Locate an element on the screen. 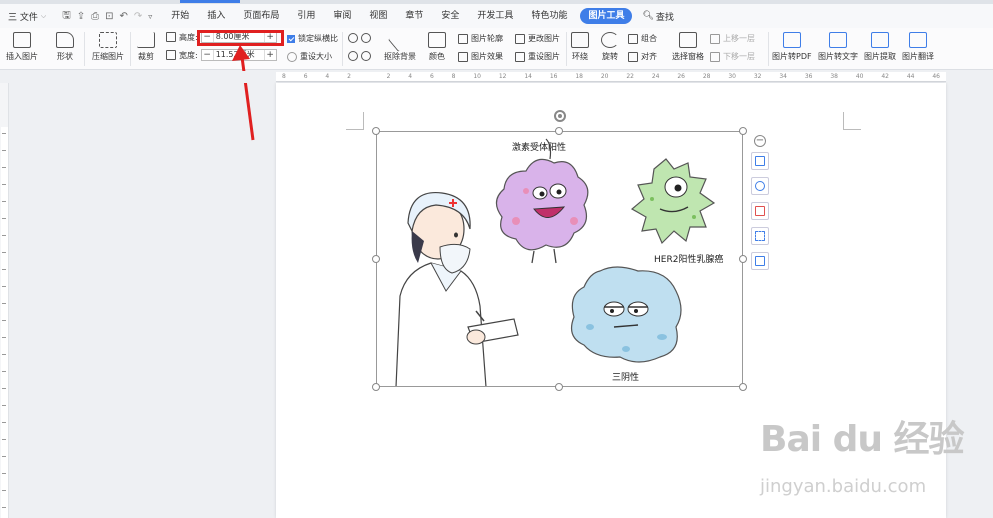 Image resolution: width=993 pixels, height=518 pixels. copy-icon is located at coordinates (760, 261).